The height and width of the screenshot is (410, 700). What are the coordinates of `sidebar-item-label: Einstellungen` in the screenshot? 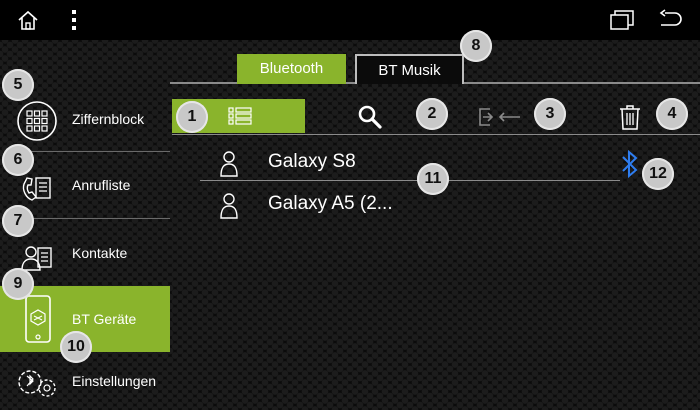 It's located at (114, 380).